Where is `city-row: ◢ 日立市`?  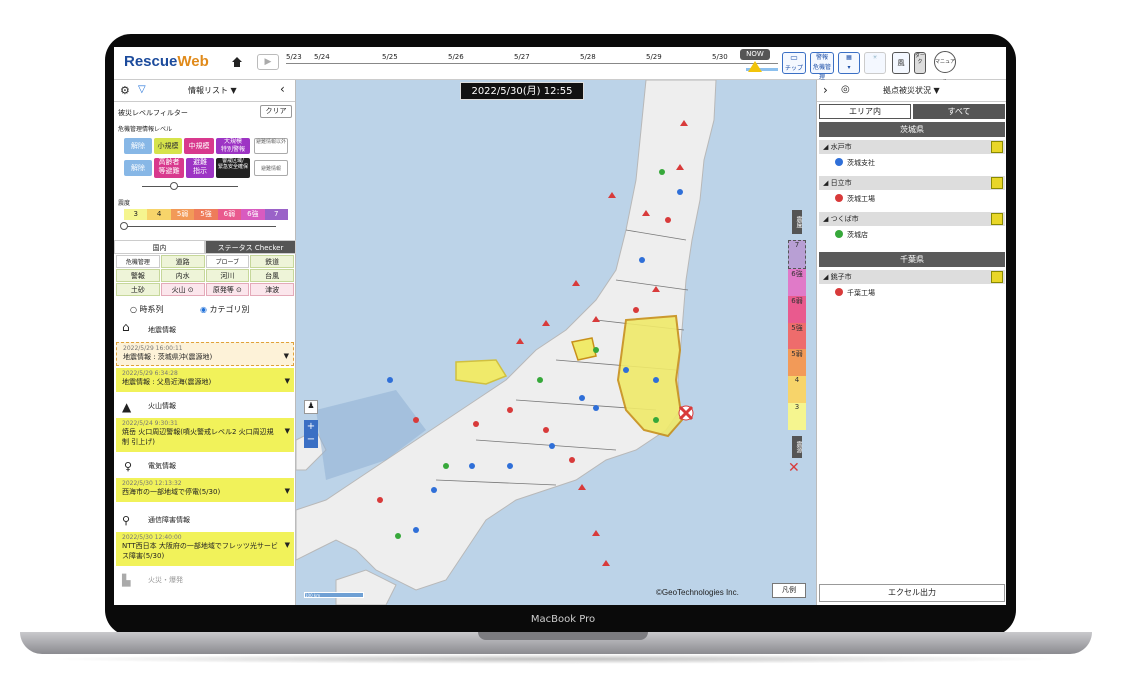 city-row: ◢ 日立市 is located at coordinates (912, 183).